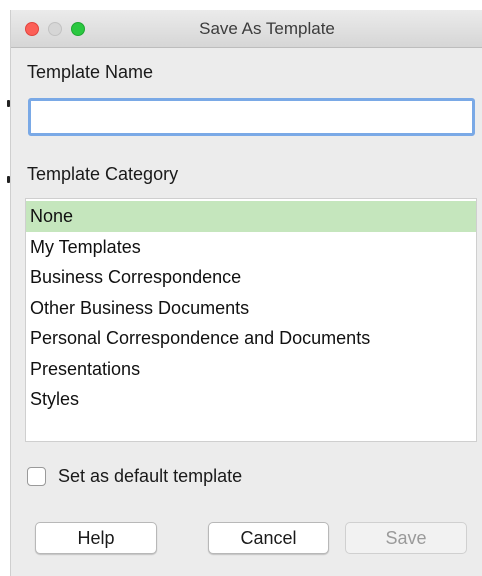 Image resolution: width=482 pixels, height=576 pixels. Describe the element at coordinates (150, 475) in the screenshot. I see `default-template-label: Set as default template` at that location.